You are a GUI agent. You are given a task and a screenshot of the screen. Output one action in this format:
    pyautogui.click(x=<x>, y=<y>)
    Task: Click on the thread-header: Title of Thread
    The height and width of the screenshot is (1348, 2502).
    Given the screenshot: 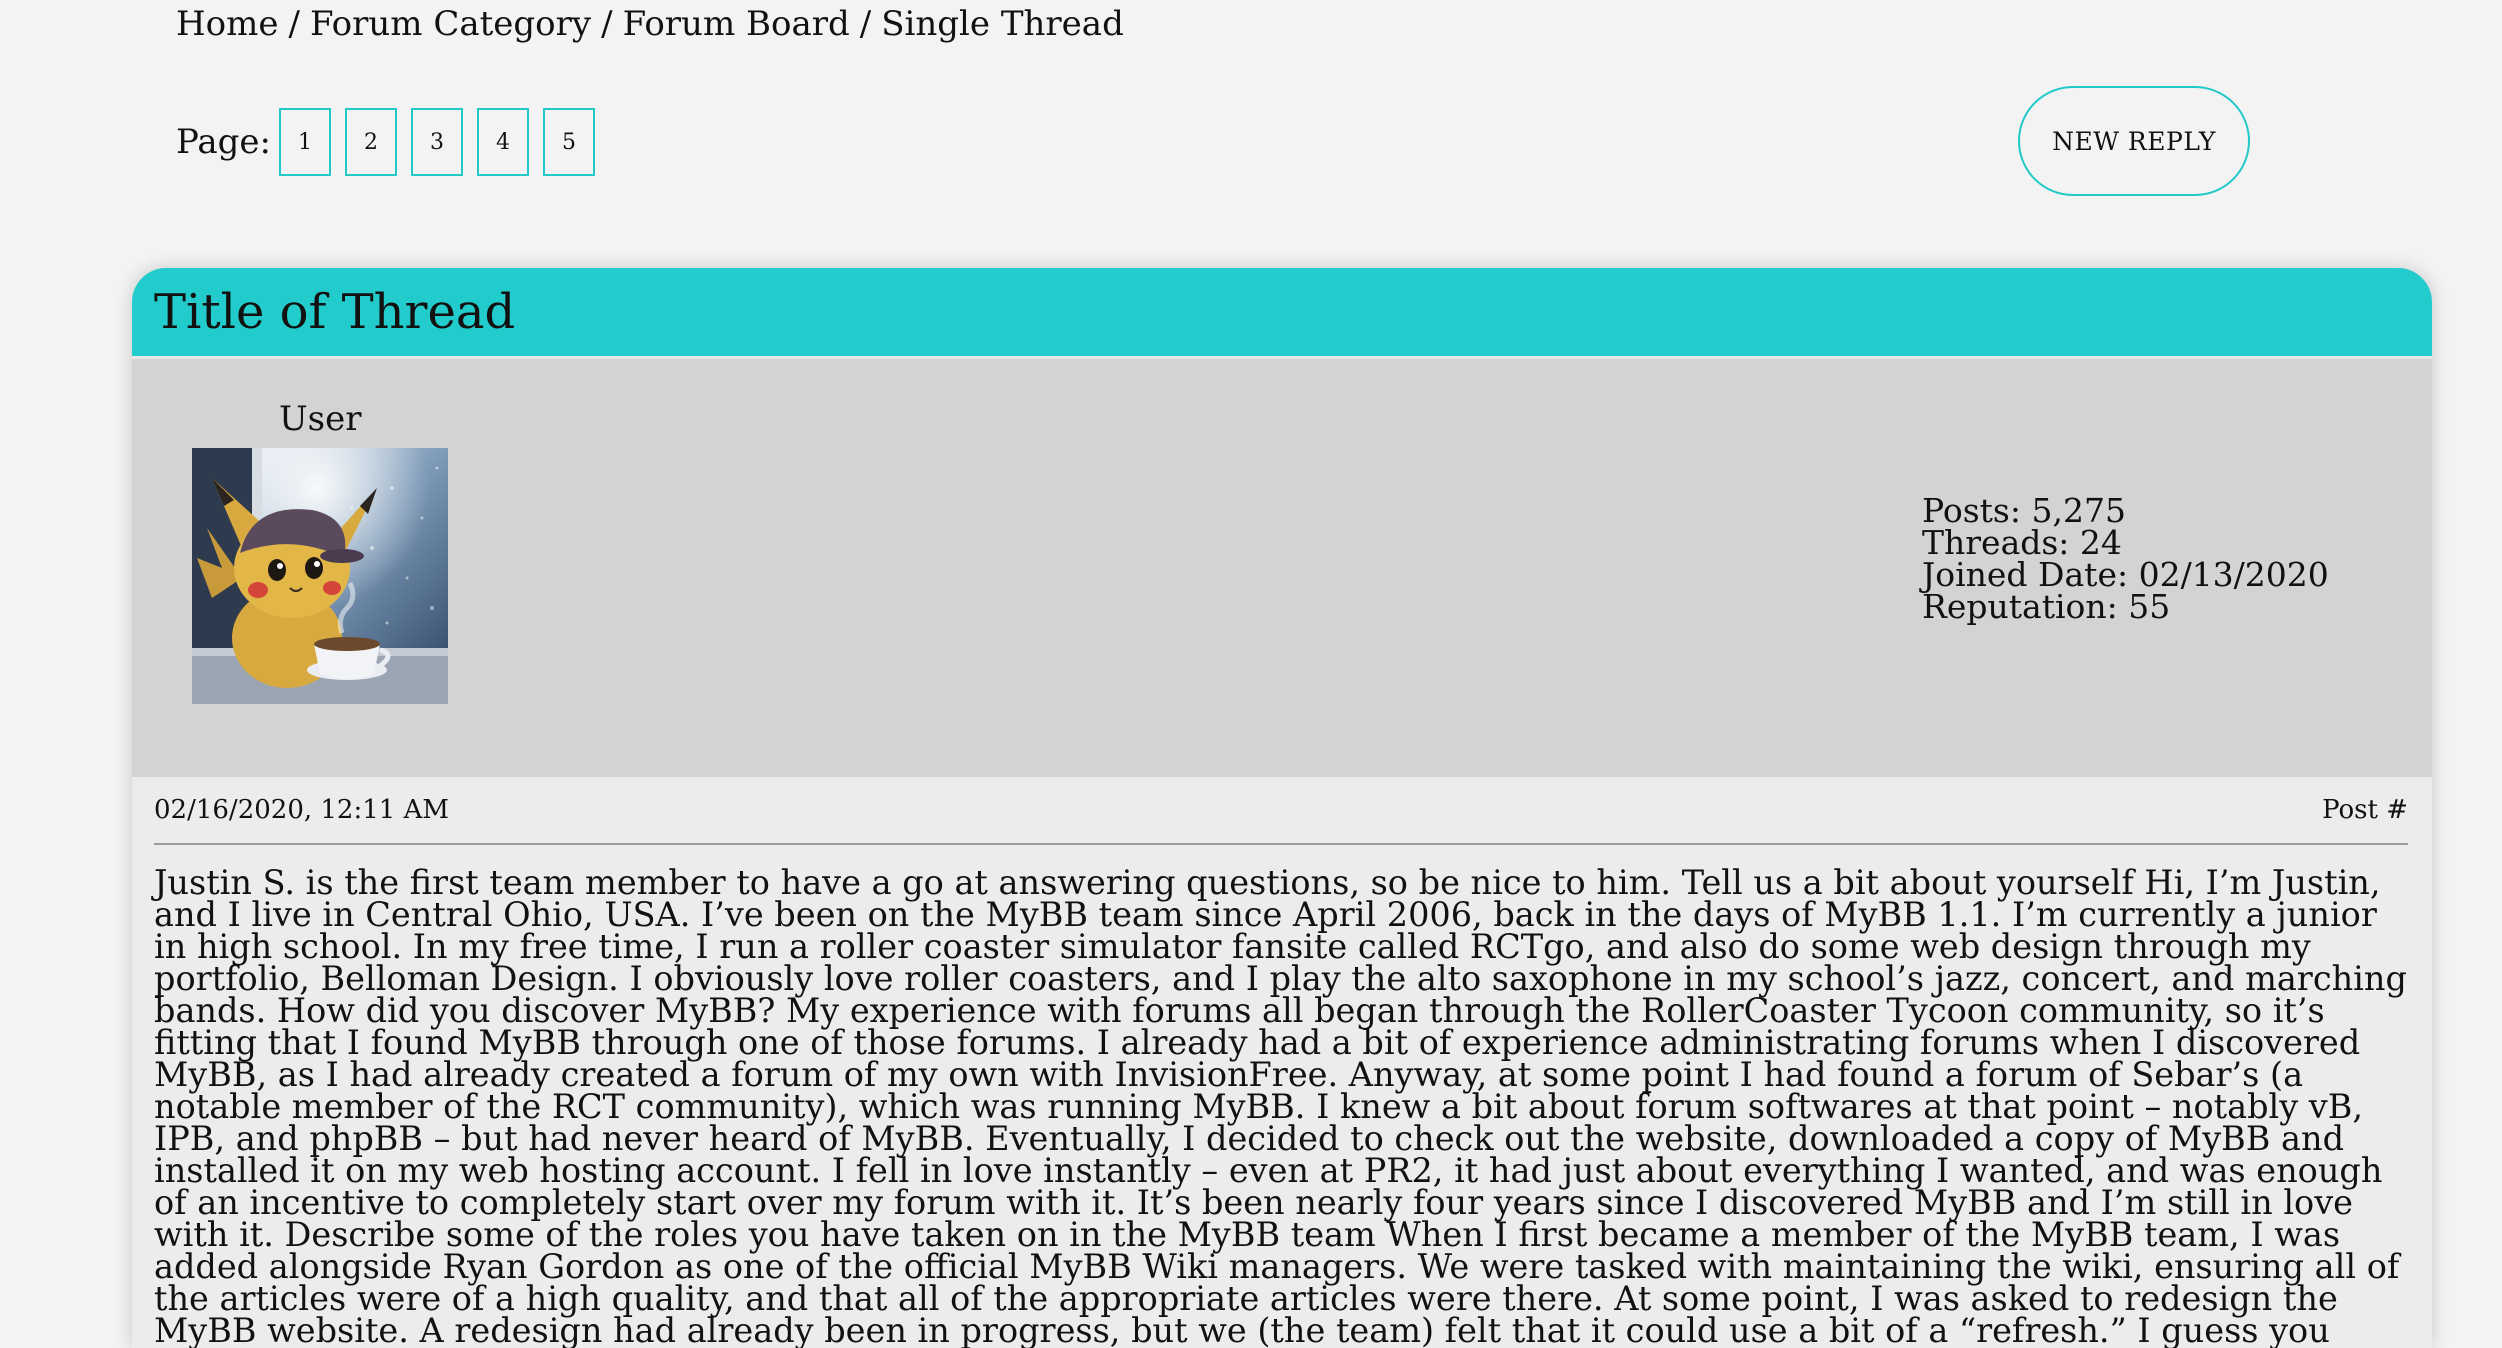 What is the action you would take?
    pyautogui.click(x=1282, y=312)
    